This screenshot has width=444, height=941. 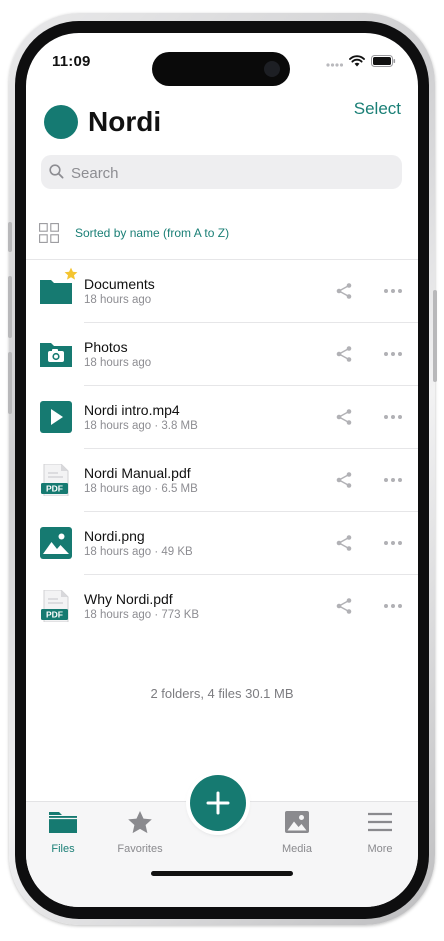 I want to click on search-icon, so click(x=56, y=171).